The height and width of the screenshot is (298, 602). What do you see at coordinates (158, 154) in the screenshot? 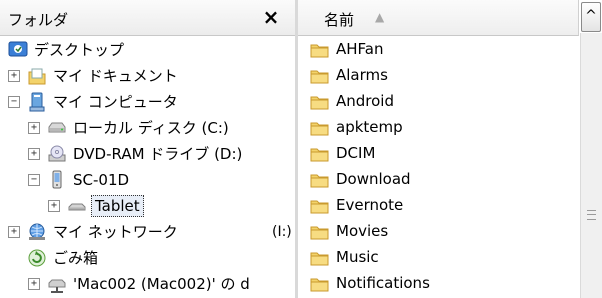
I see `tree-item-label: DVD-RAM ドライブ (D:)` at bounding box center [158, 154].